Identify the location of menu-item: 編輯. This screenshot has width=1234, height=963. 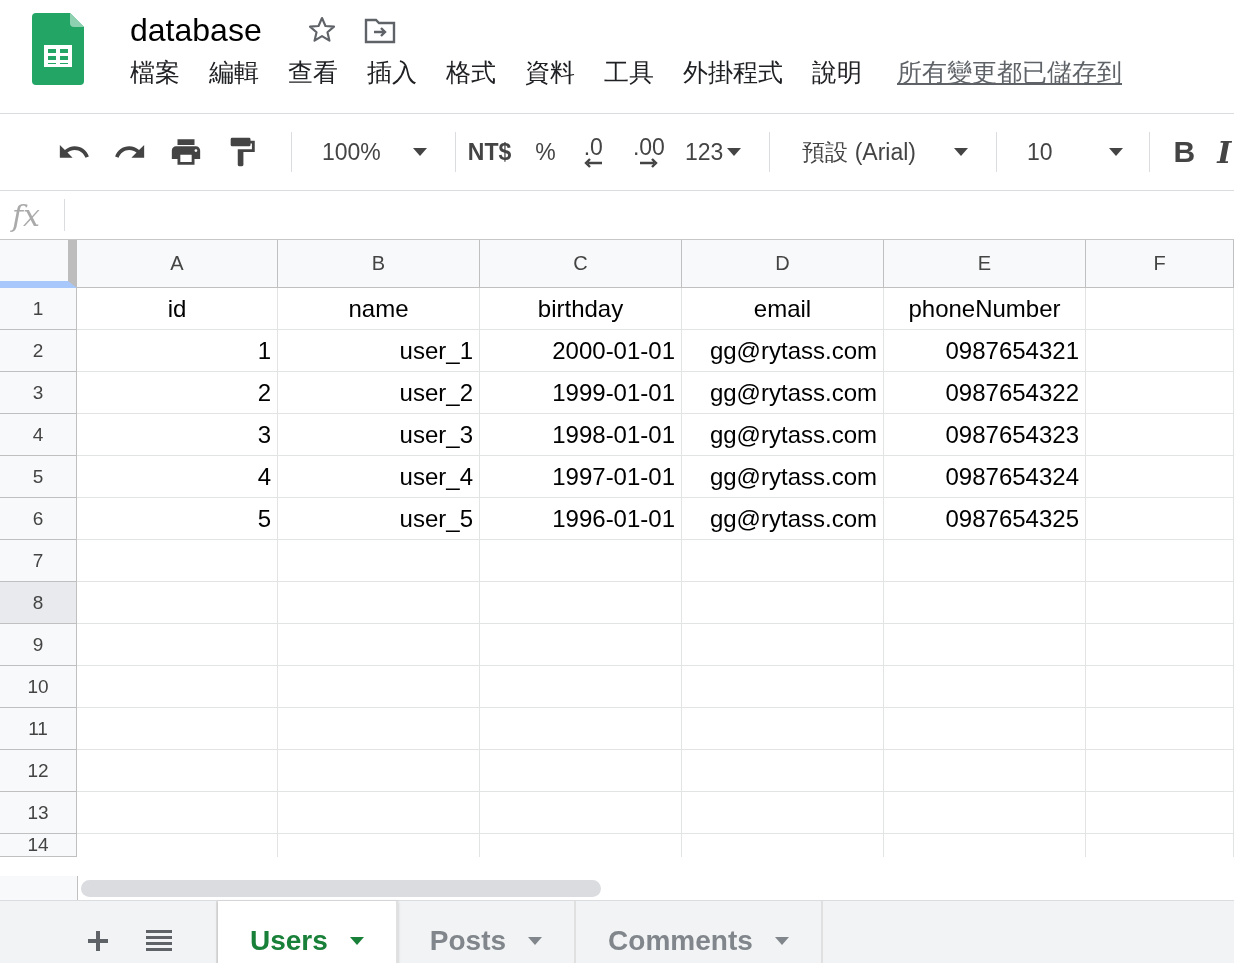
(234, 72).